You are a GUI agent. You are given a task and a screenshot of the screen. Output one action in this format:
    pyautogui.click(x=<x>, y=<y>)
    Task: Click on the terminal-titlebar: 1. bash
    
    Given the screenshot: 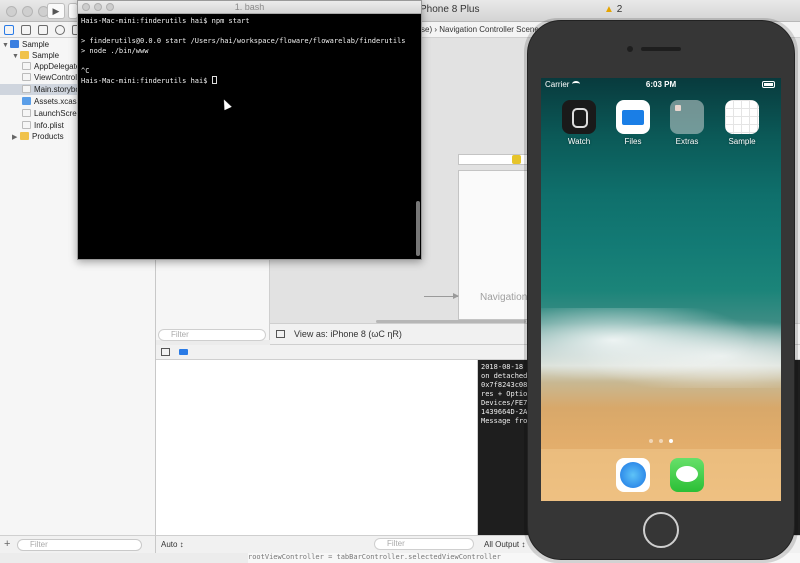 What is the action you would take?
    pyautogui.click(x=249, y=7)
    